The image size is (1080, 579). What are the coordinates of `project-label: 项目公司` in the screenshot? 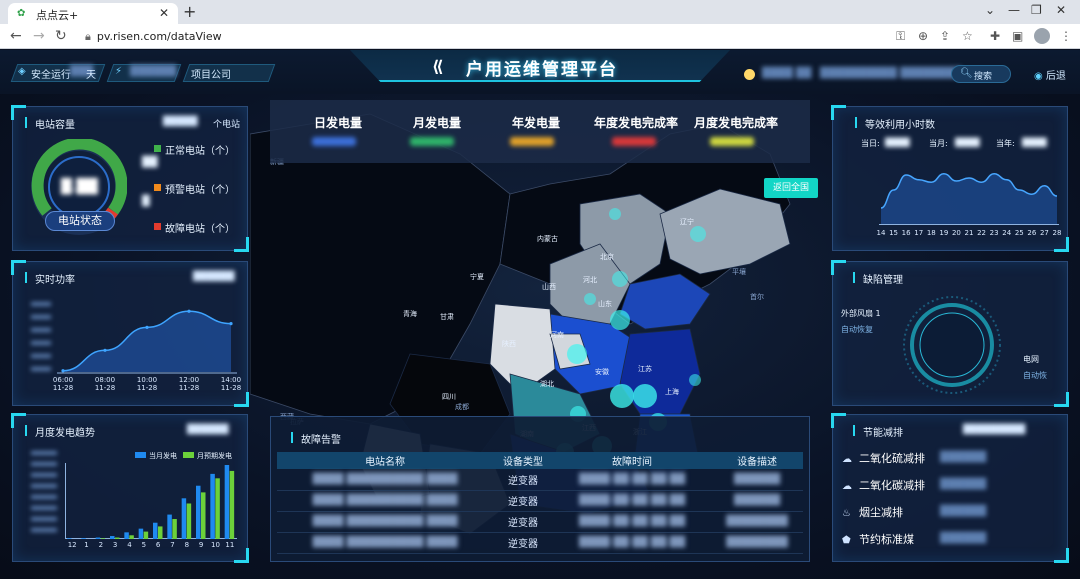 It's located at (211, 73).